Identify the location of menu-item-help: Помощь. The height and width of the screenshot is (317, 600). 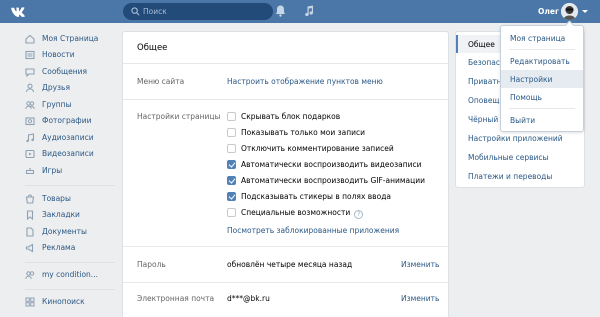
(542, 97).